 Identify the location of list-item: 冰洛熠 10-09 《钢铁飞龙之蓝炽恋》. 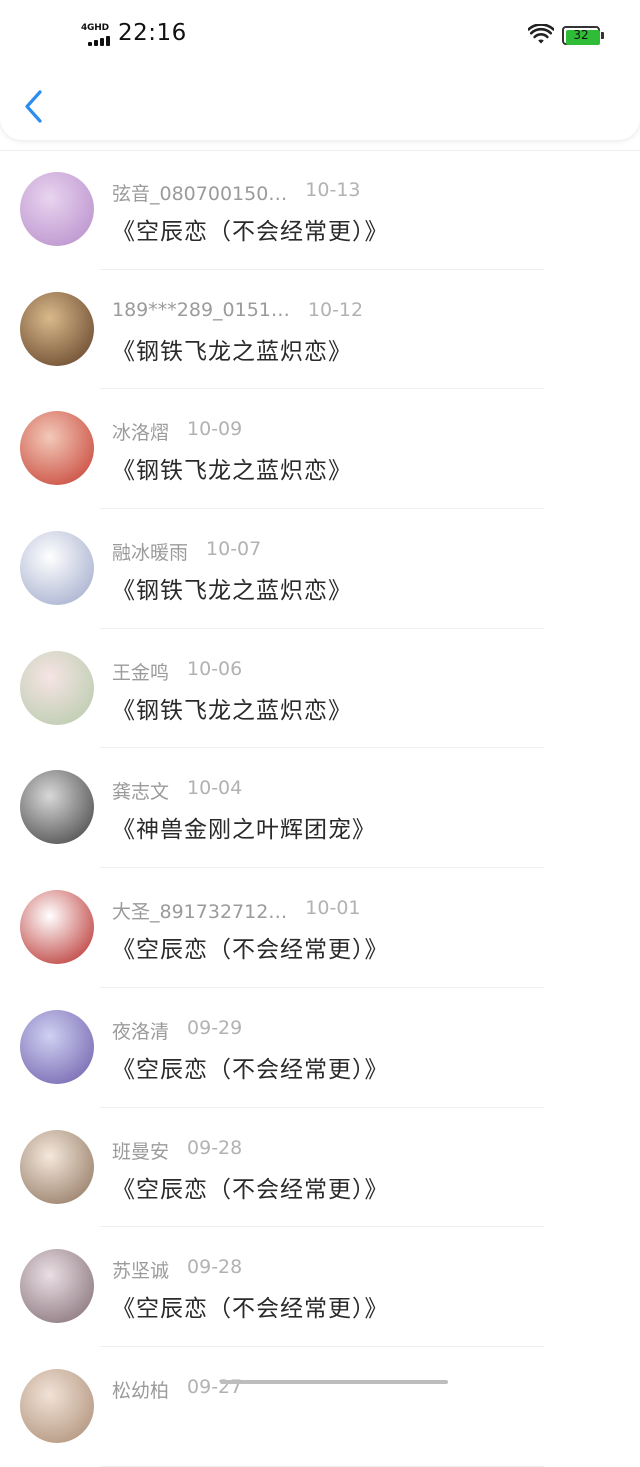
(320, 449).